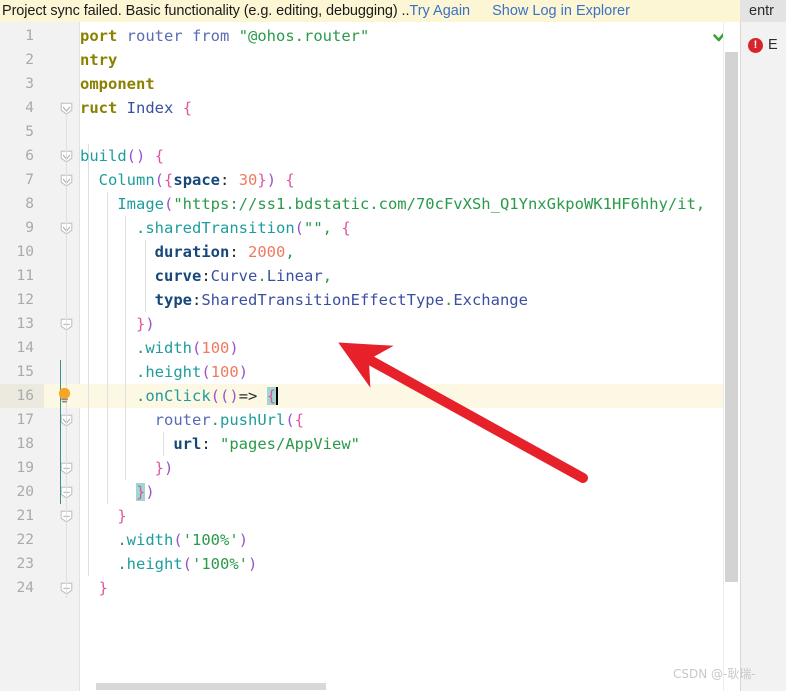  I want to click on code-line: router.pushUrl({, so click(192, 420).